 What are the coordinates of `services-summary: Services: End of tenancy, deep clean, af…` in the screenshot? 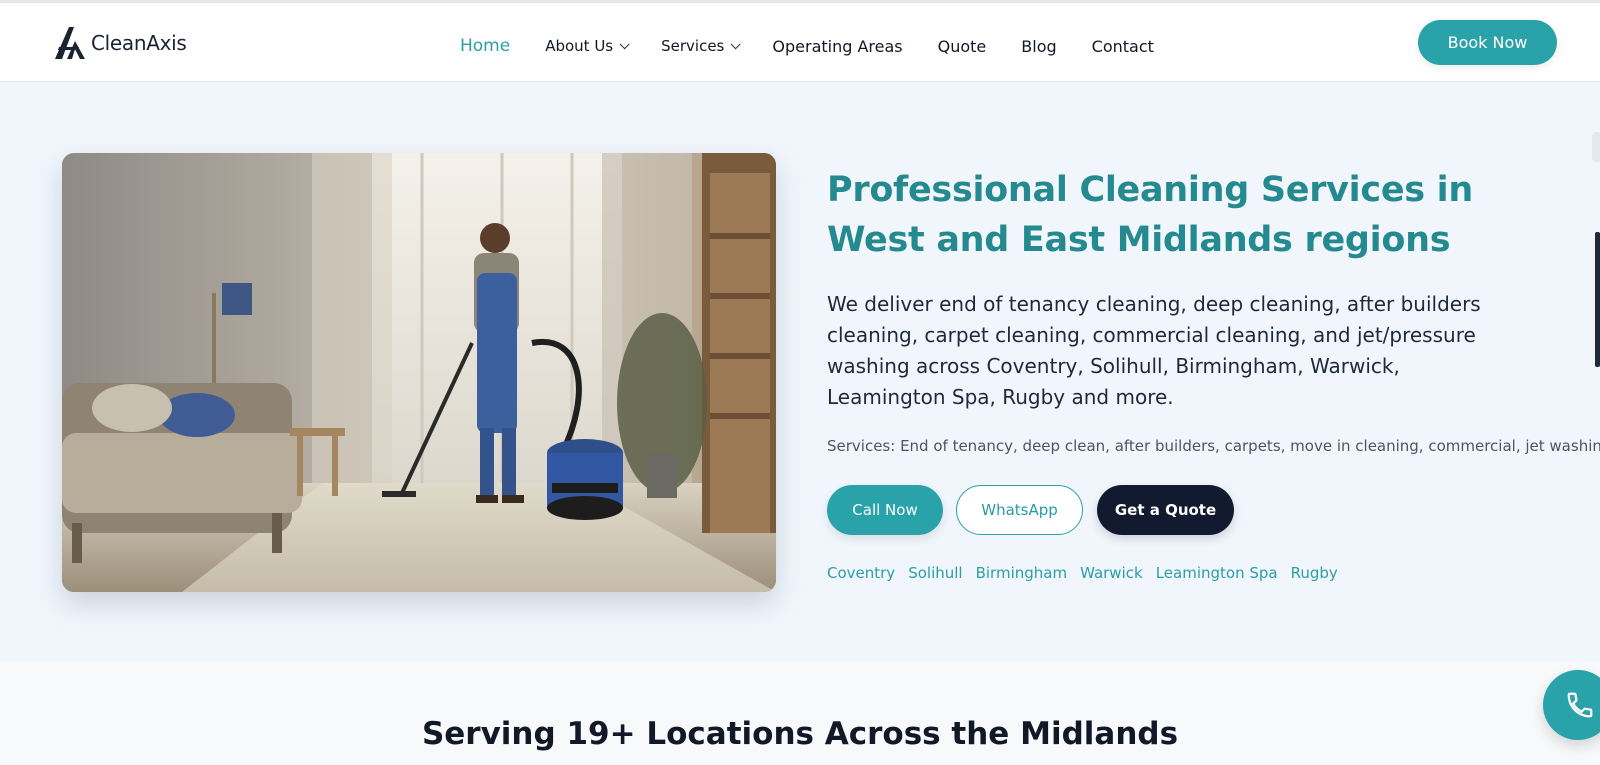 It's located at (1213, 446).